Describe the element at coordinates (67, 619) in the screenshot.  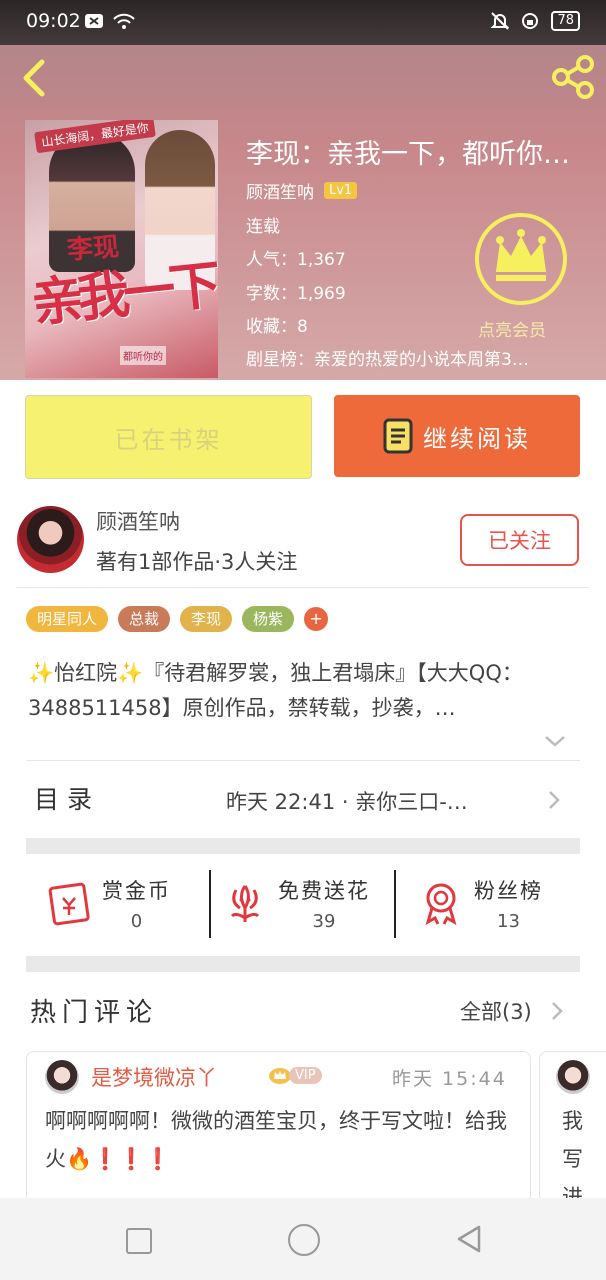
I see `tag-0: 明星同人` at that location.